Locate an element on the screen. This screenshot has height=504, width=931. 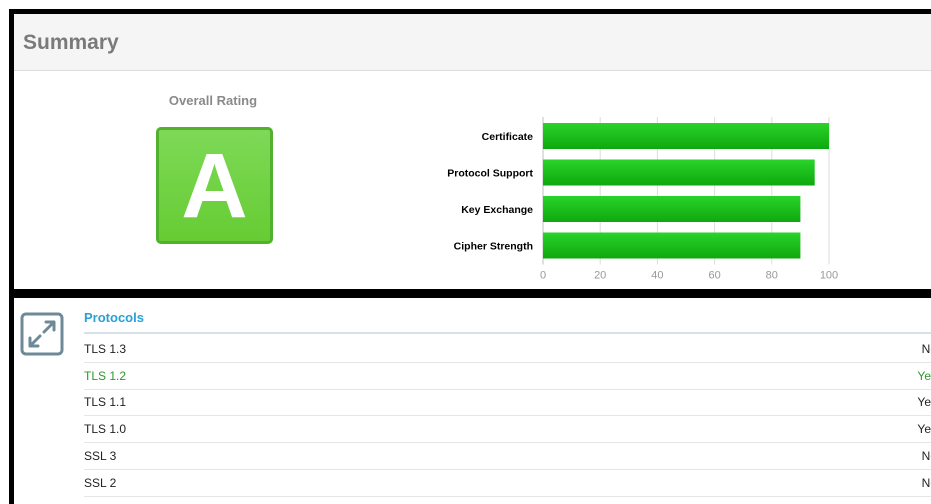
bar-key-exchange is located at coordinates (672, 209).